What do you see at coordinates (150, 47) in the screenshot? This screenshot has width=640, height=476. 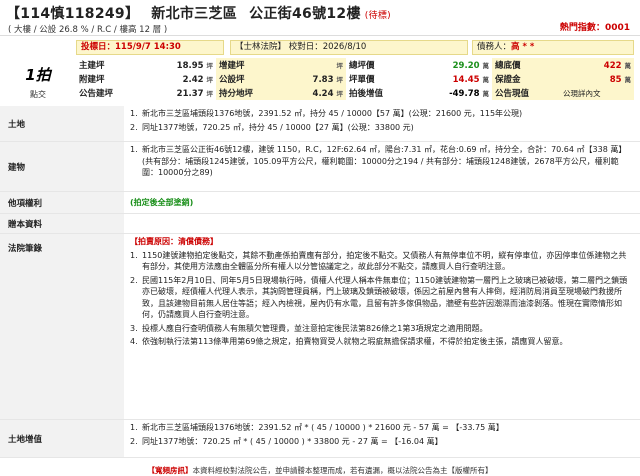 I see `auction-date-bar: 投標日：115/9/7 14:30` at bounding box center [150, 47].